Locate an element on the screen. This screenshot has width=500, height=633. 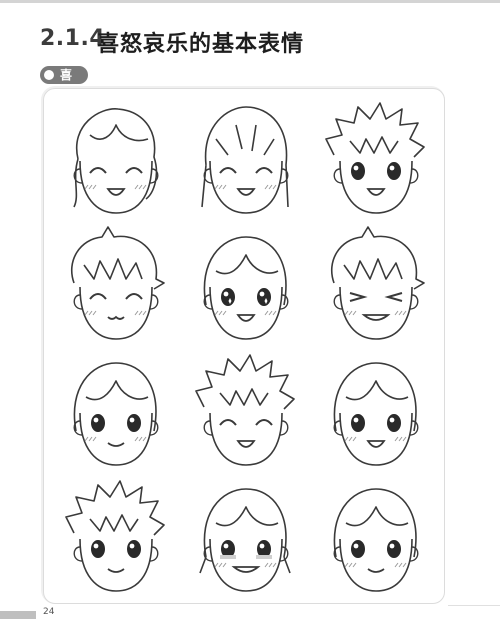
section-number: 2.1.4 is located at coordinates (73, 38).